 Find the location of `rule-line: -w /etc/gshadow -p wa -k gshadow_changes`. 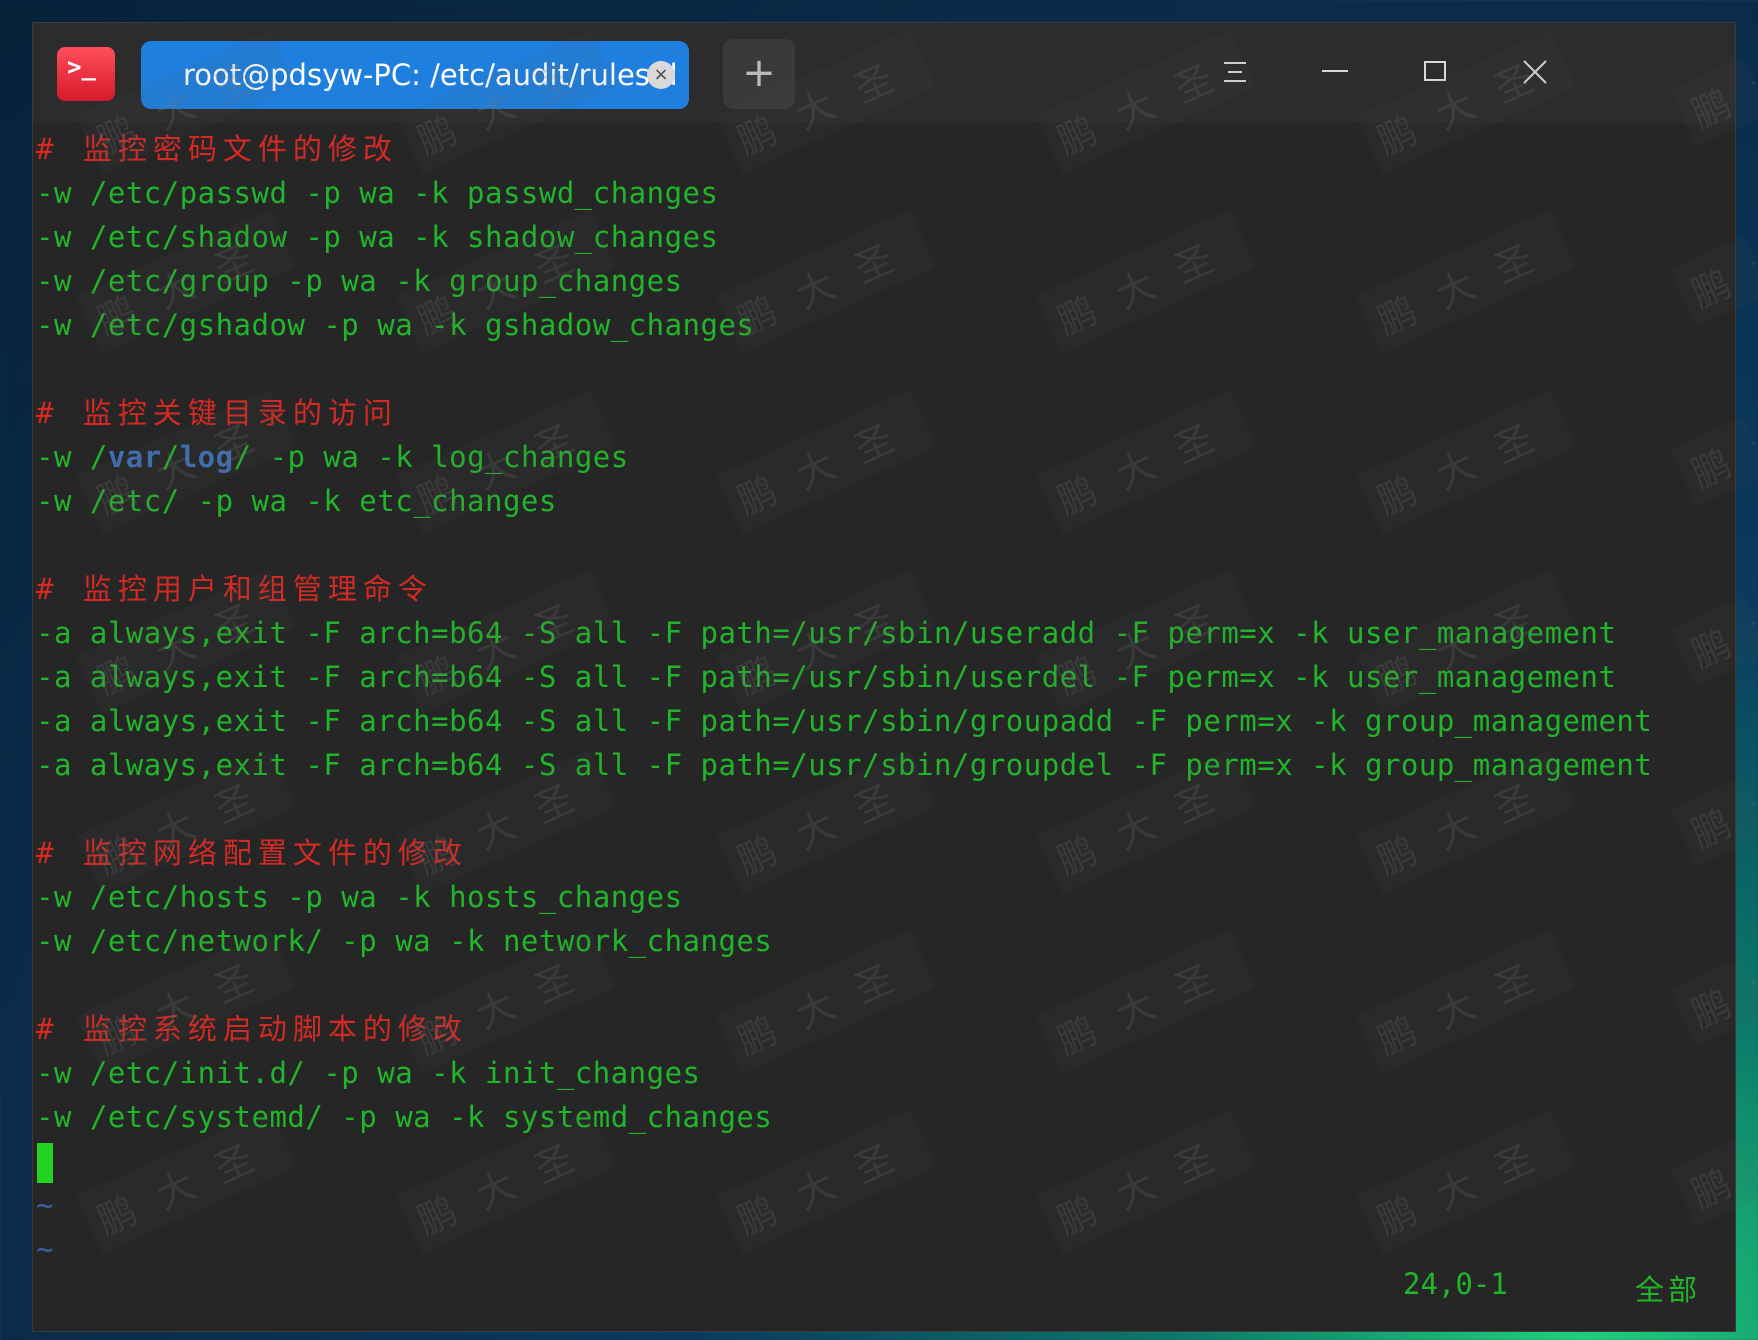

rule-line: -w /etc/gshadow -p wa -k gshadow_changes is located at coordinates (395, 325).